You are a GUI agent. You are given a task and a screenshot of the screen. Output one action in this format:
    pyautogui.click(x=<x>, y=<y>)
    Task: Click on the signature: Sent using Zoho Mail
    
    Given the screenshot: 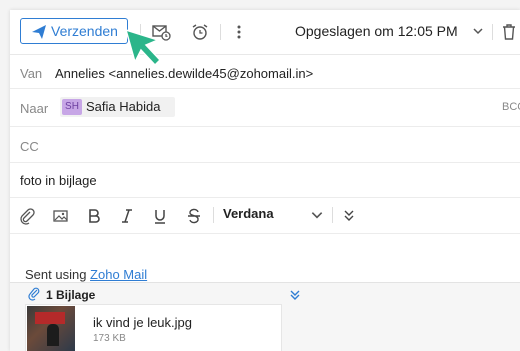 What is the action you would take?
    pyautogui.click(x=86, y=274)
    